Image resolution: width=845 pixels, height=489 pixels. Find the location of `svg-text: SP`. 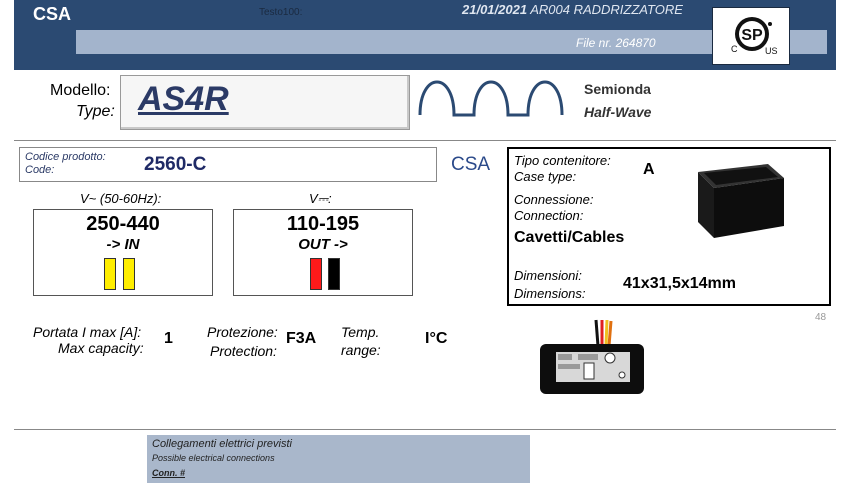

svg-text: SP is located at coordinates (752, 35).